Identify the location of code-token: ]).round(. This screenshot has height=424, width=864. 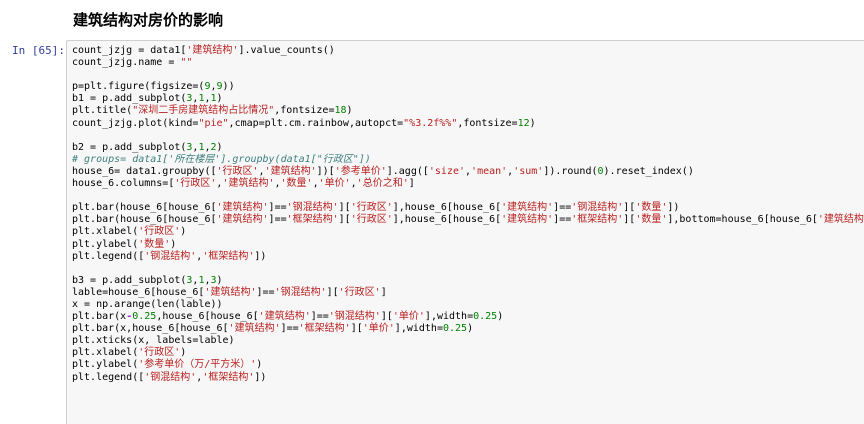
(570, 171).